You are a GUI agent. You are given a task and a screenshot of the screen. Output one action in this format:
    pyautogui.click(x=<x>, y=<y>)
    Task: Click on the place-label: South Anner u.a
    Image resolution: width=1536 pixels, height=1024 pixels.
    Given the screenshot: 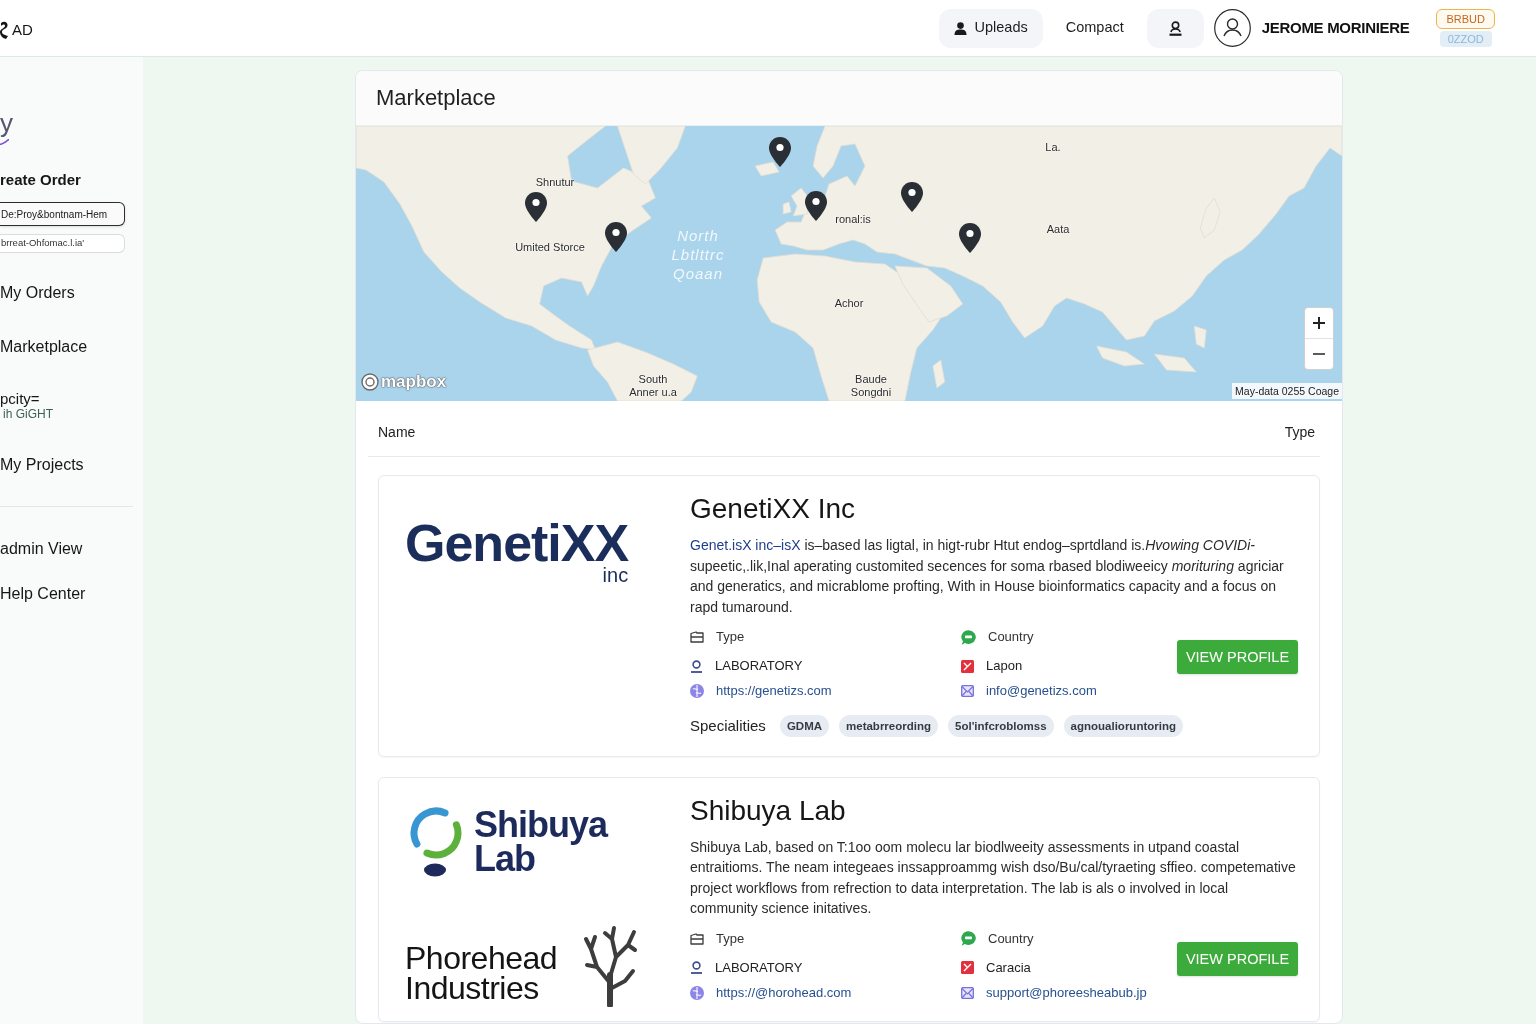 What is the action you would take?
    pyautogui.click(x=653, y=386)
    